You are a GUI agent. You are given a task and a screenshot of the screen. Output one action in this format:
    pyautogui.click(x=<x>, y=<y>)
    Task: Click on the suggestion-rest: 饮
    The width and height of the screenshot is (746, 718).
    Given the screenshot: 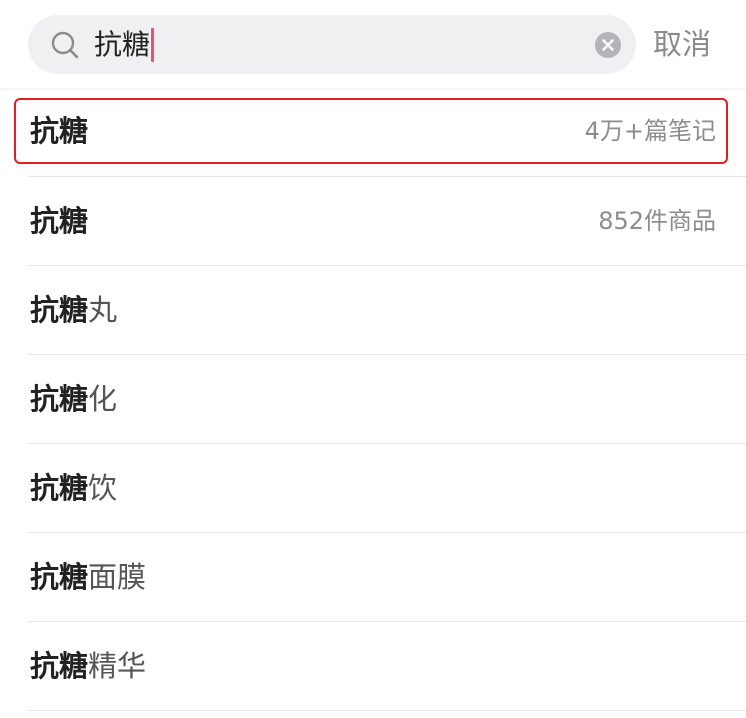 What is the action you would take?
    pyautogui.click(x=103, y=488)
    